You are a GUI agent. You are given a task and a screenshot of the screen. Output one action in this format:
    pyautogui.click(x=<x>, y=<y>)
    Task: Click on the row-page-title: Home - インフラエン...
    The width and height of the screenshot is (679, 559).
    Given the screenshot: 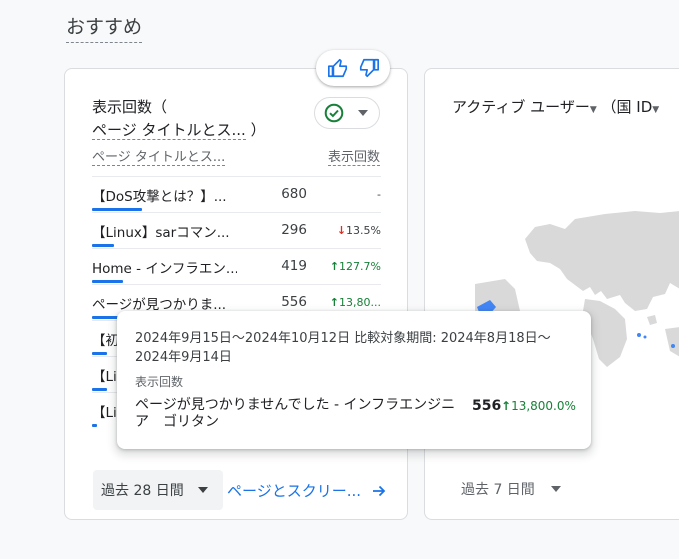 What is the action you would take?
    pyautogui.click(x=164, y=269)
    